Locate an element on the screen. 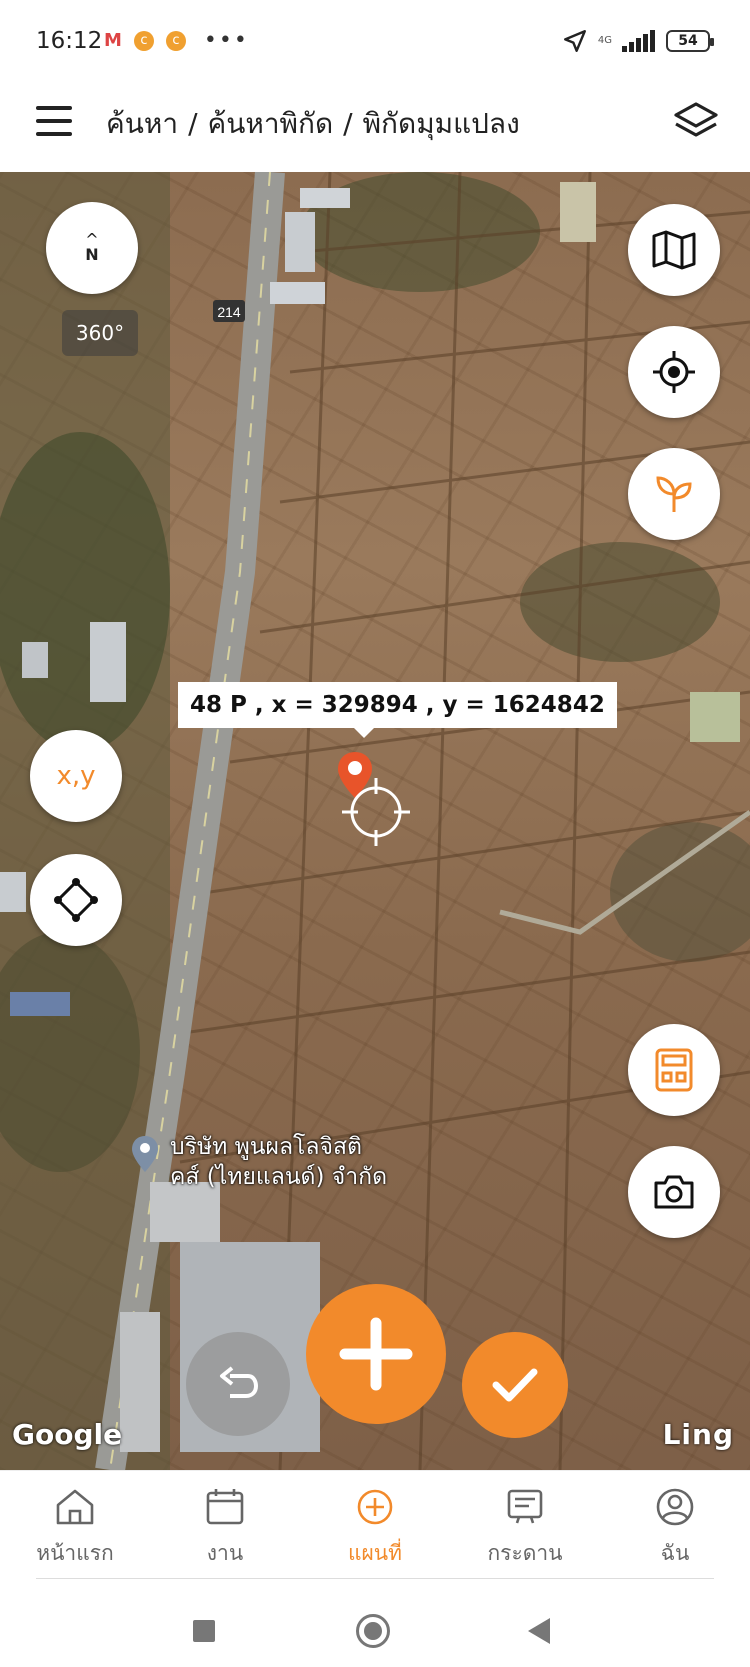  sprout-icon is located at coordinates (674, 494).